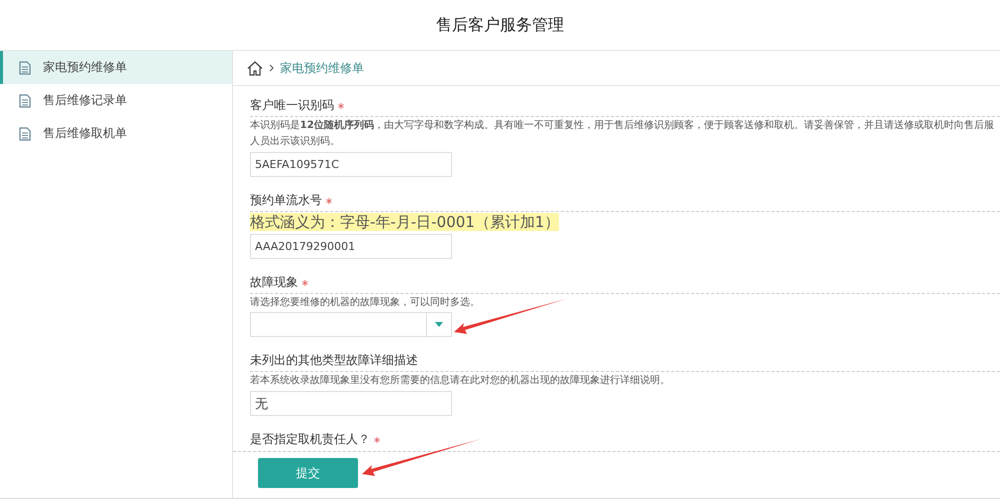 The image size is (1000, 499). Describe the element at coordinates (439, 324) in the screenshot. I see `caret-icon` at that location.